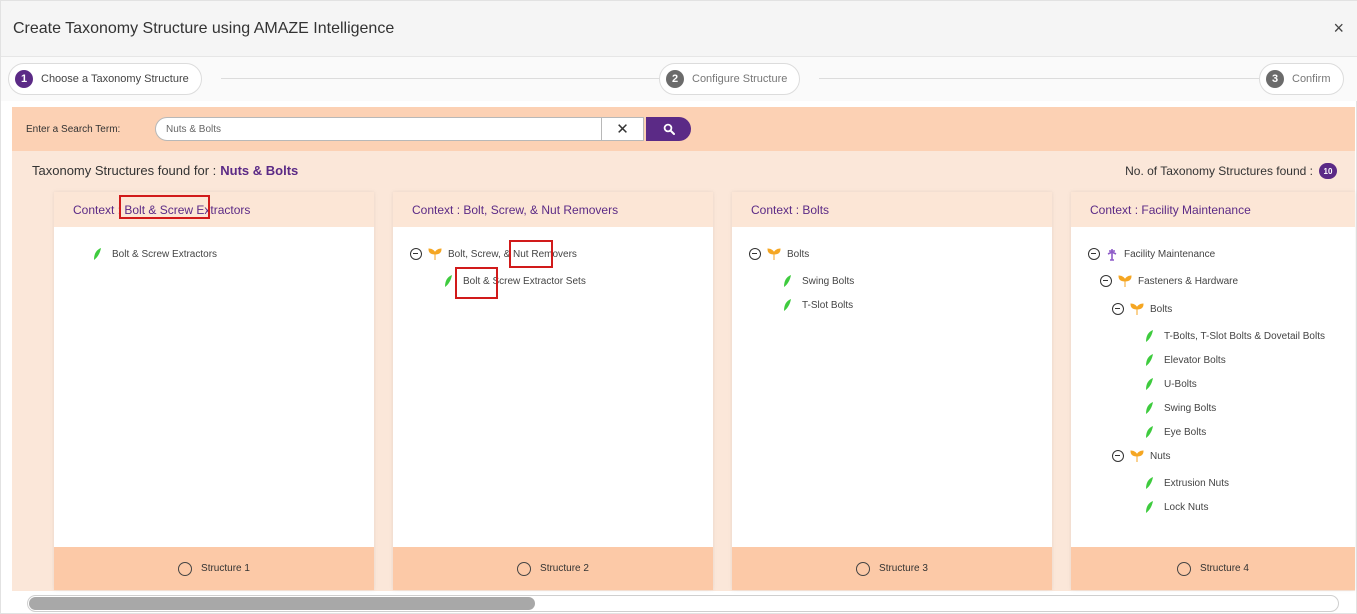 The image size is (1357, 614). I want to click on tree-node: Facility Maintenance, so click(1151, 254).